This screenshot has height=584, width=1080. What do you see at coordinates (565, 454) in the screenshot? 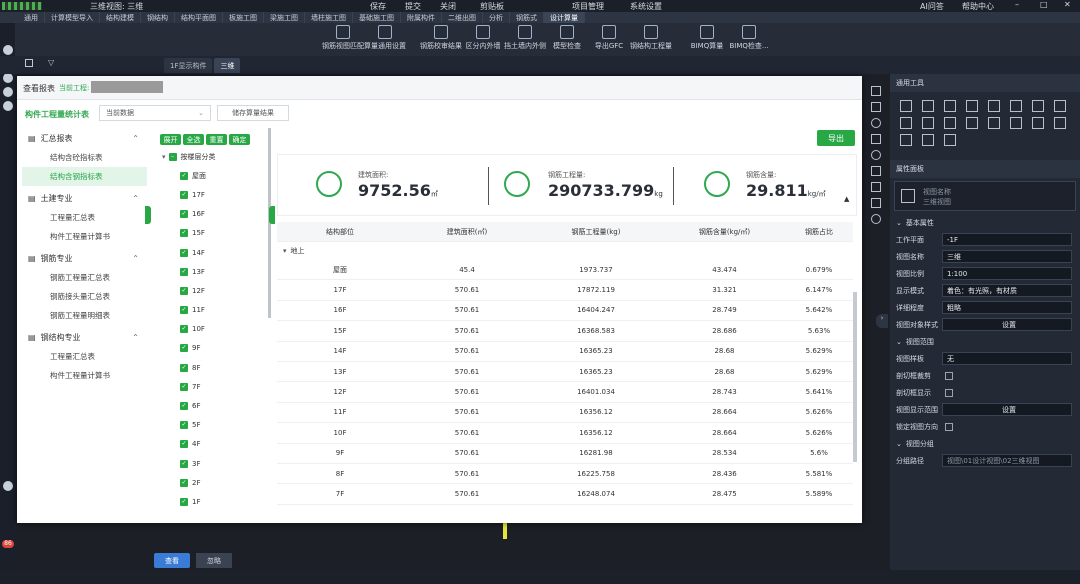
I see `table-row: 9F 570.61 16281.98 28.534 5.6%` at bounding box center [565, 454].